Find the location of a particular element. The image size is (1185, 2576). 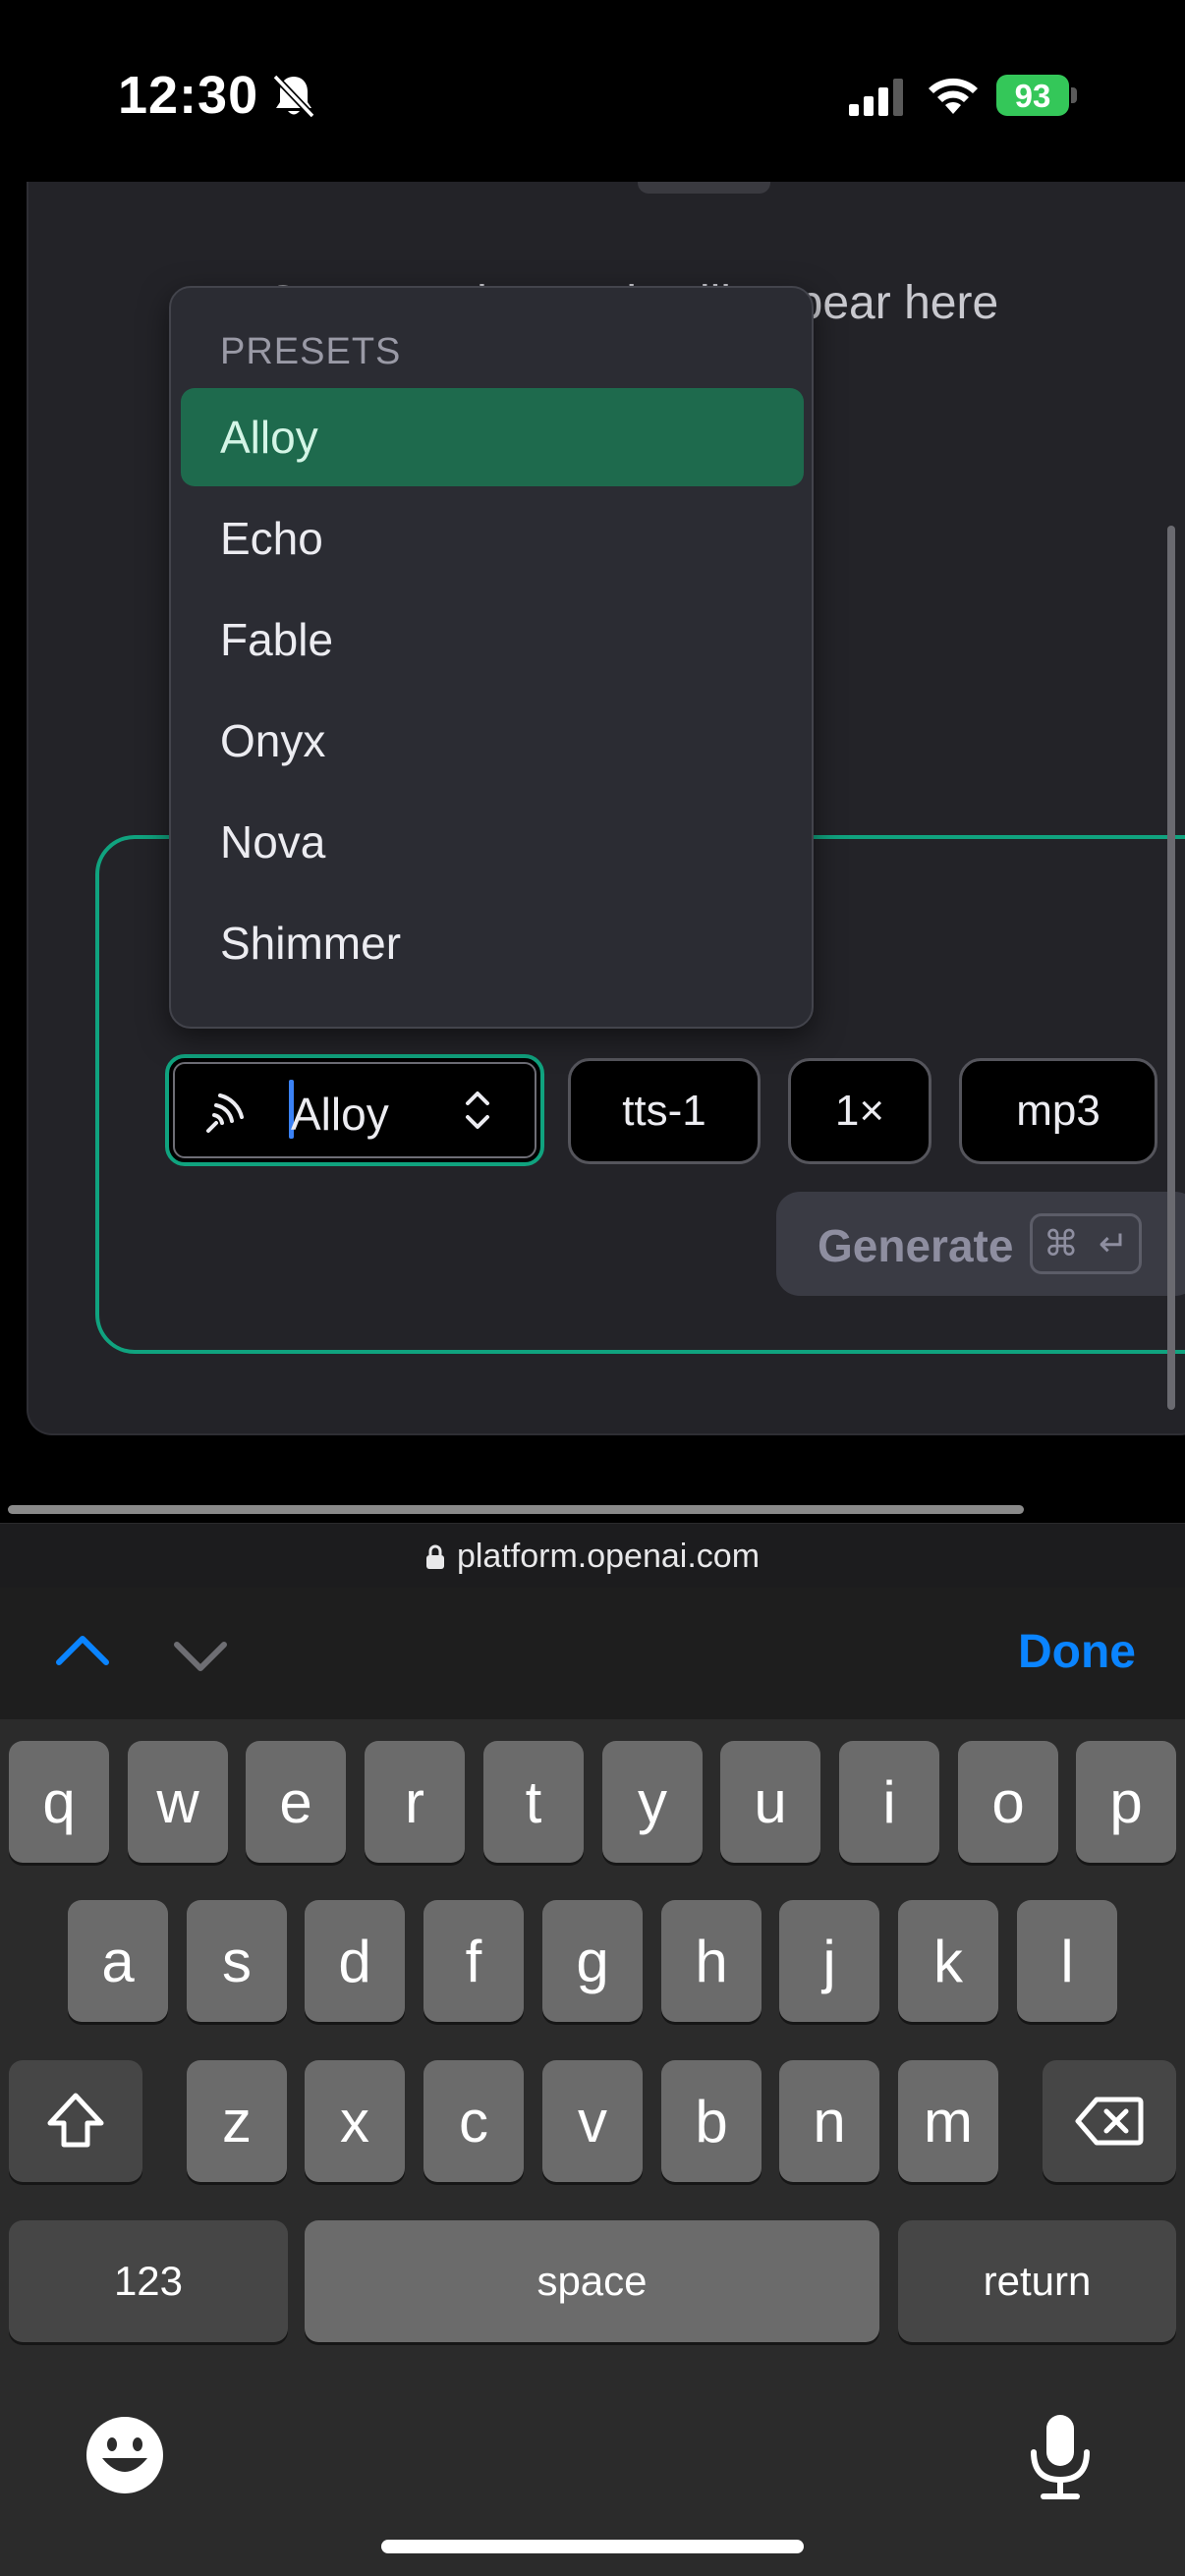

key-x: x is located at coordinates (355, 2121).